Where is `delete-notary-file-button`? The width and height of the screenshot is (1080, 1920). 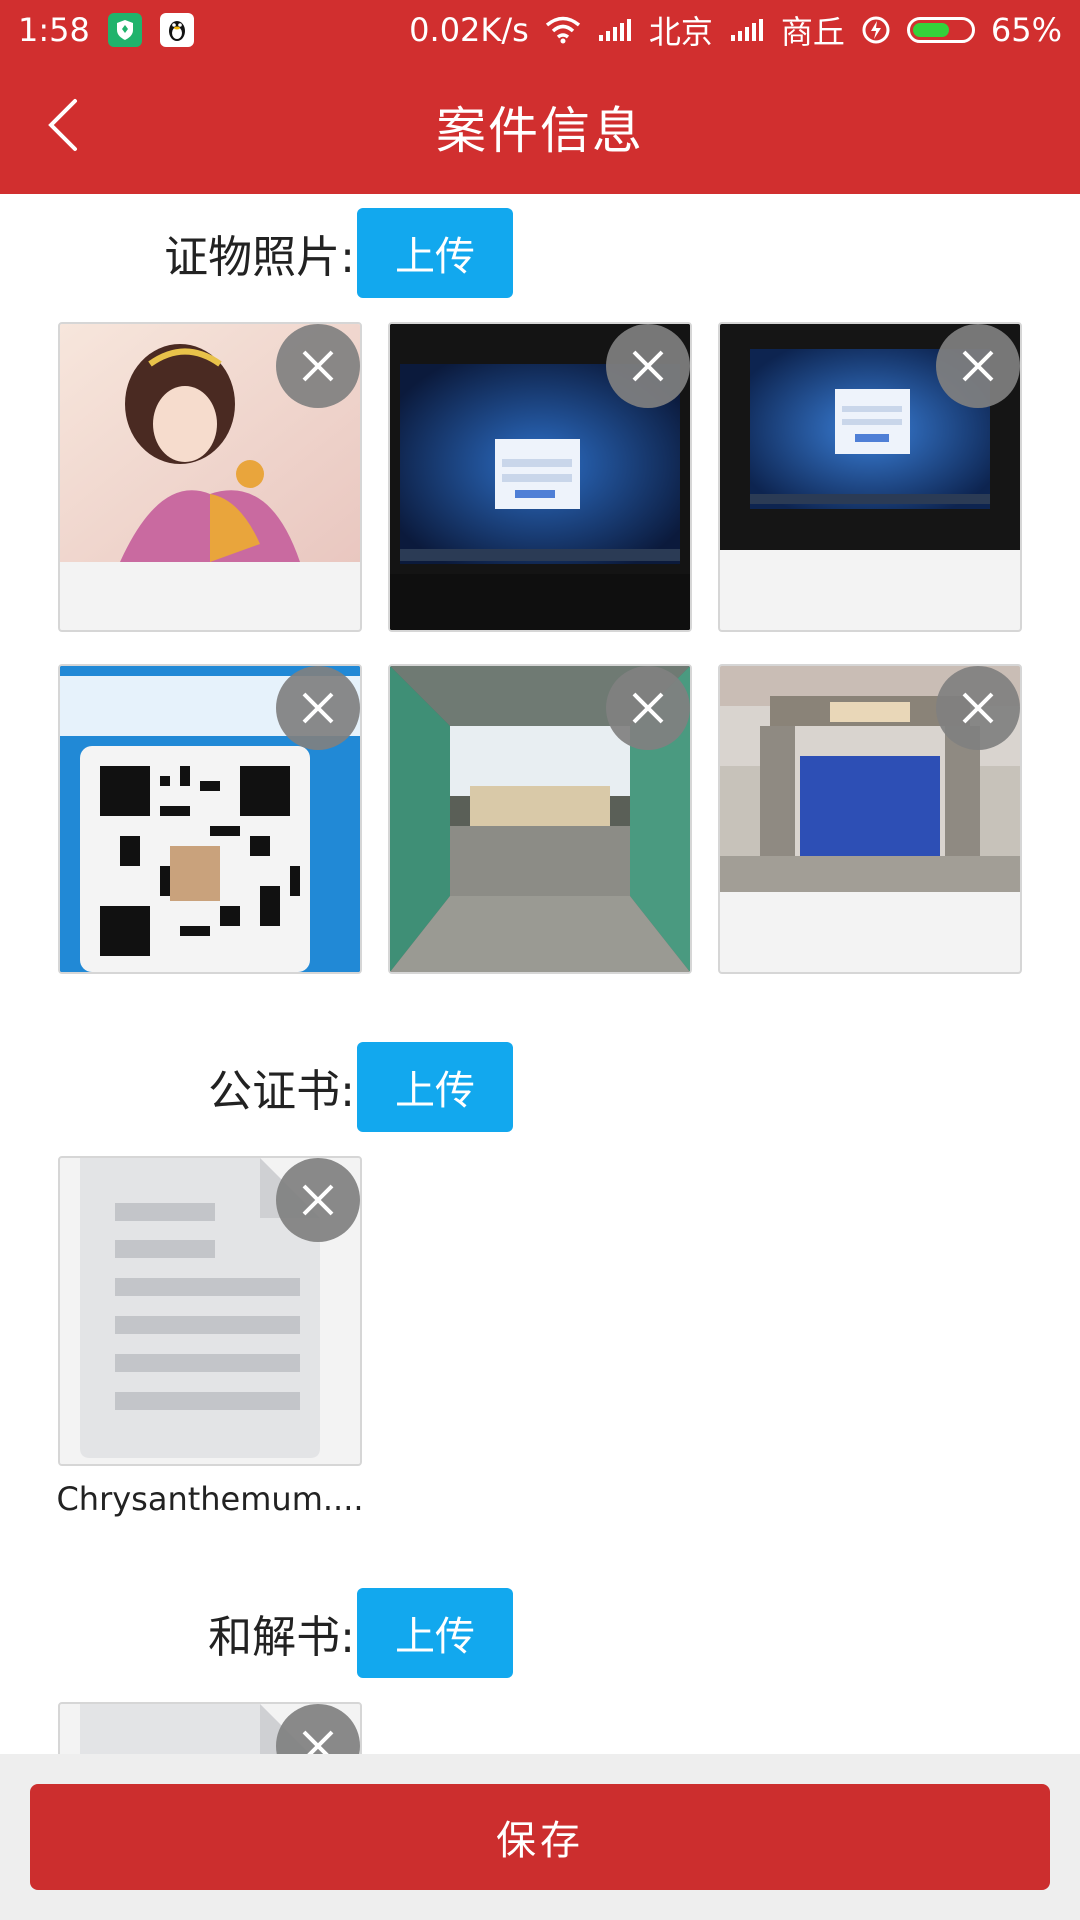 delete-notary-file-button is located at coordinates (318, 1200).